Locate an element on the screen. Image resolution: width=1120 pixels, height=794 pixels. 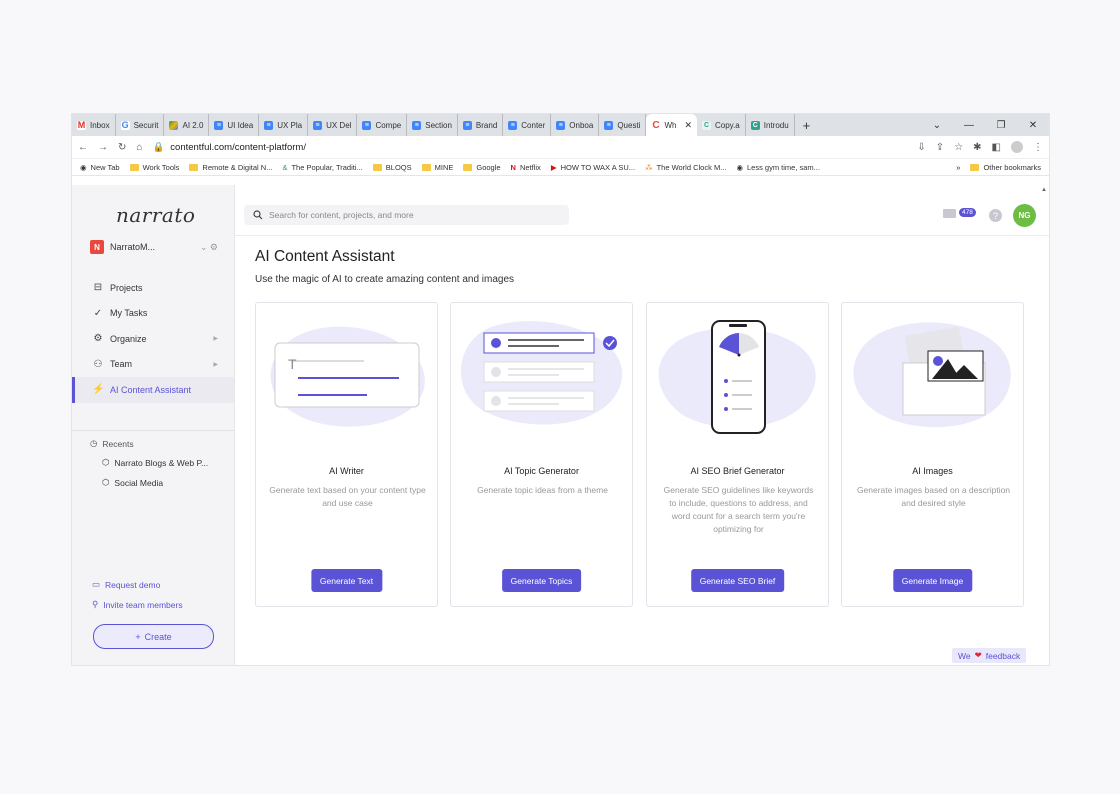
card-title: AI Topic Generator is located at coordinates (541, 471).